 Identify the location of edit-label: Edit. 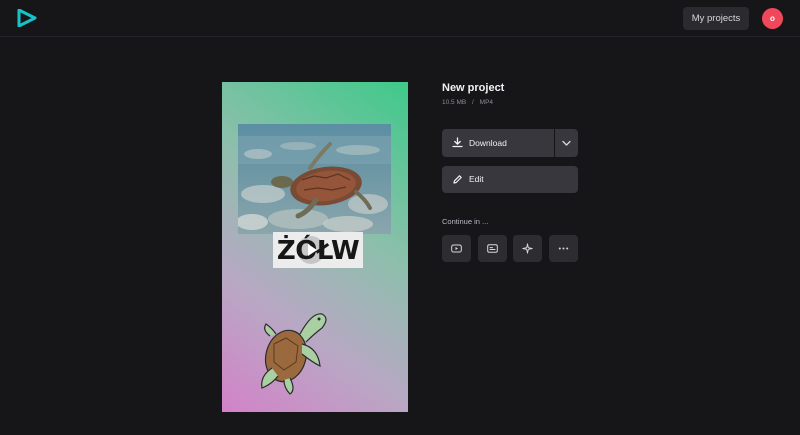
(476, 179).